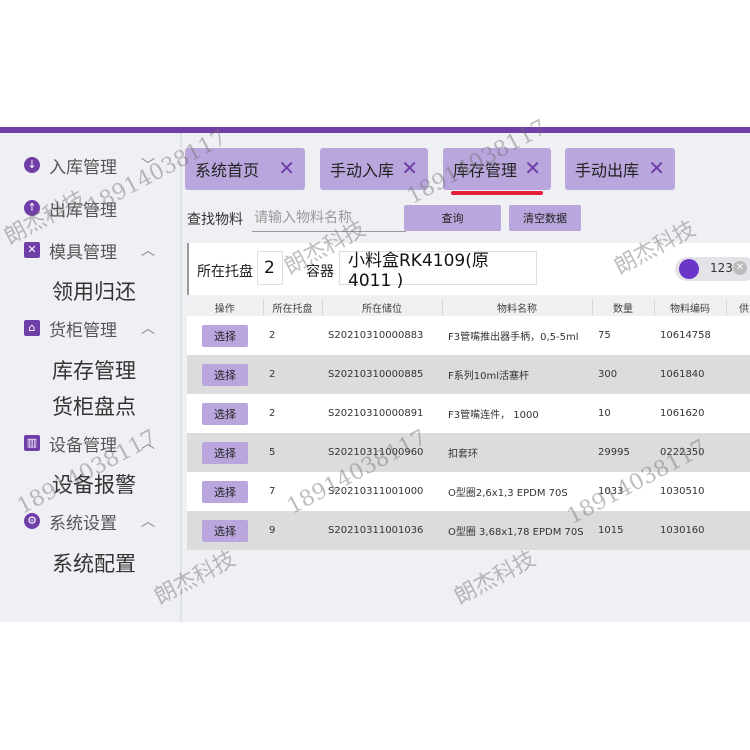 The width and height of the screenshot is (750, 750). I want to click on tab-label: 系统首页, so click(227, 170).